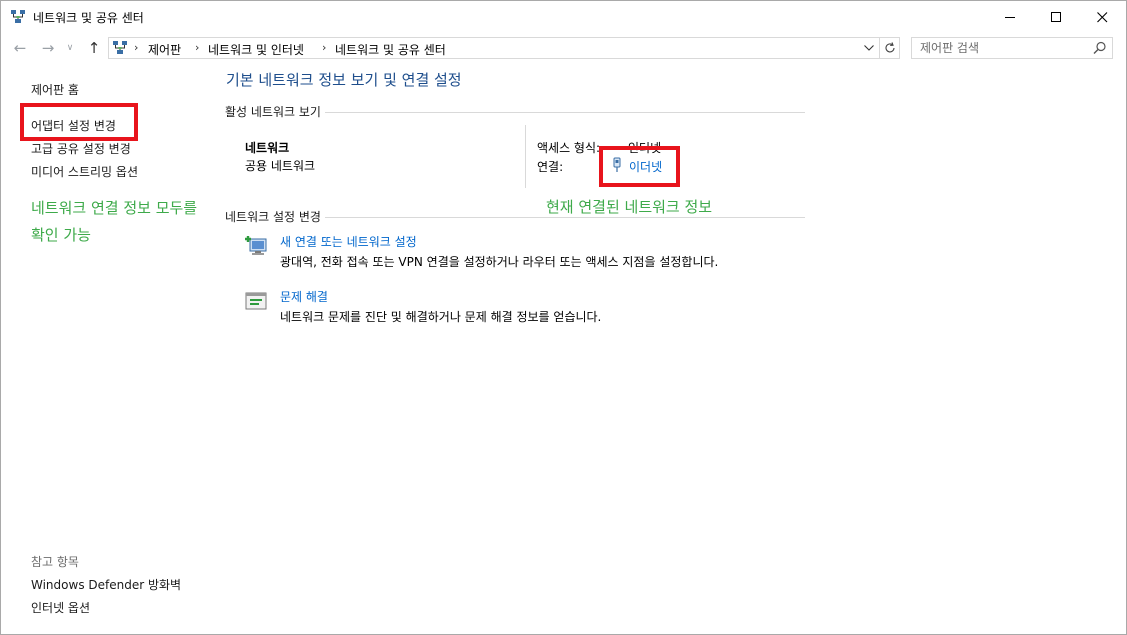  I want to click on back-button: ←, so click(20, 48).